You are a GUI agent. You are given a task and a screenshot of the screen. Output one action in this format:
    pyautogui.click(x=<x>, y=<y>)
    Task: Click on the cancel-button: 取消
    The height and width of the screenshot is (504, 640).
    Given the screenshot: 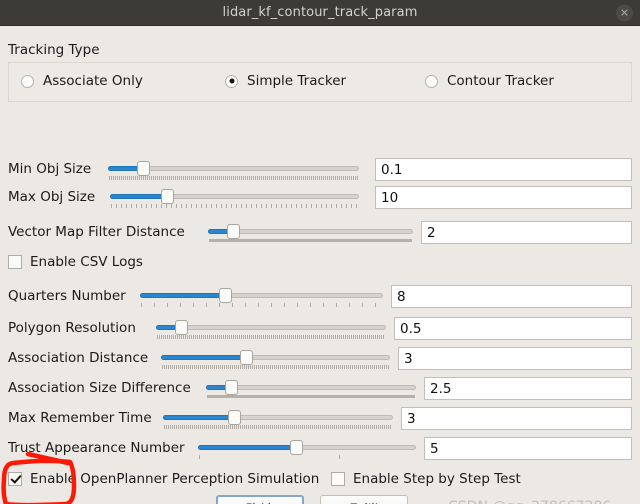 What is the action you would take?
    pyautogui.click(x=364, y=499)
    